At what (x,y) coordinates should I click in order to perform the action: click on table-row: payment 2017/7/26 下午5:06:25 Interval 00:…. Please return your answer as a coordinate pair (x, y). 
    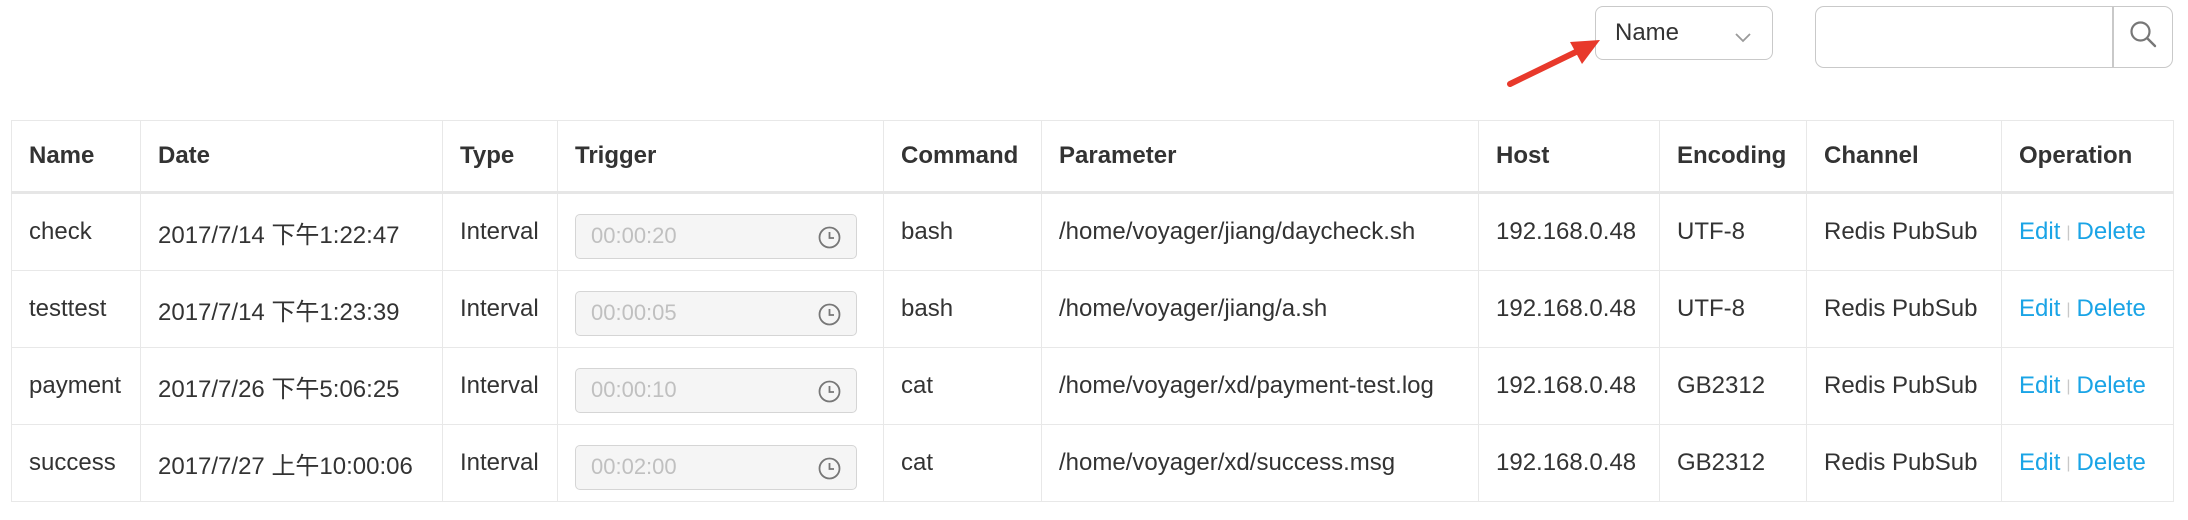
    Looking at the image, I should click on (1092, 386).